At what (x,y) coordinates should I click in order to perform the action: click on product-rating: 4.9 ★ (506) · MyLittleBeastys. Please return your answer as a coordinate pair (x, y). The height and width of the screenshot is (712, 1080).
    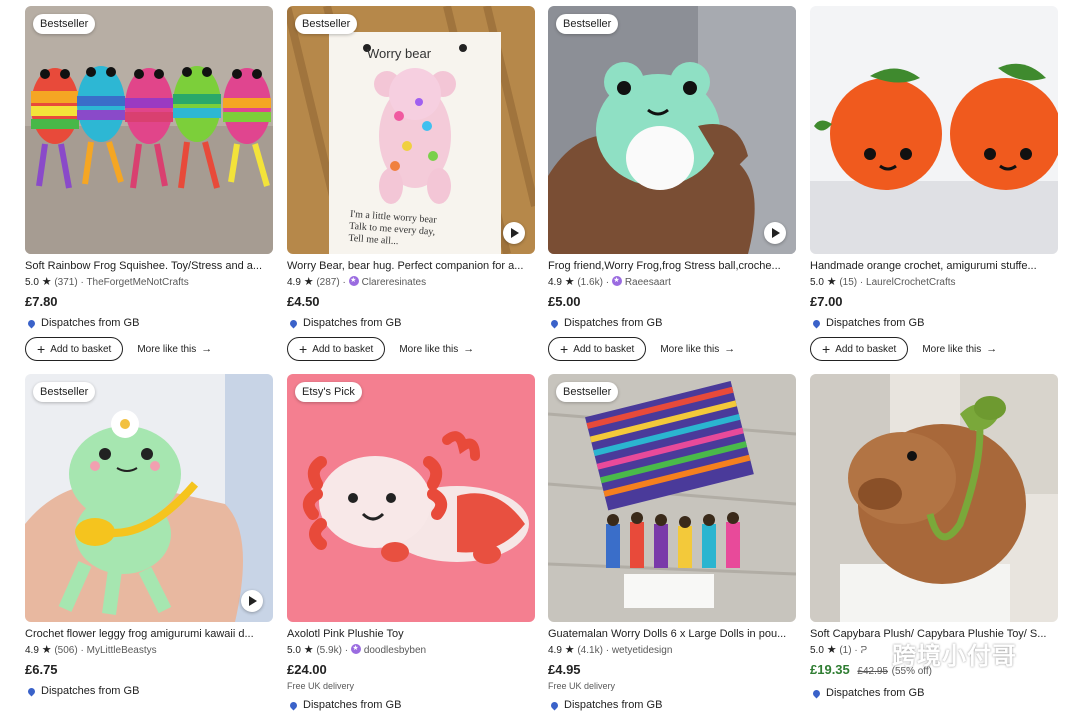
    Looking at the image, I should click on (149, 650).